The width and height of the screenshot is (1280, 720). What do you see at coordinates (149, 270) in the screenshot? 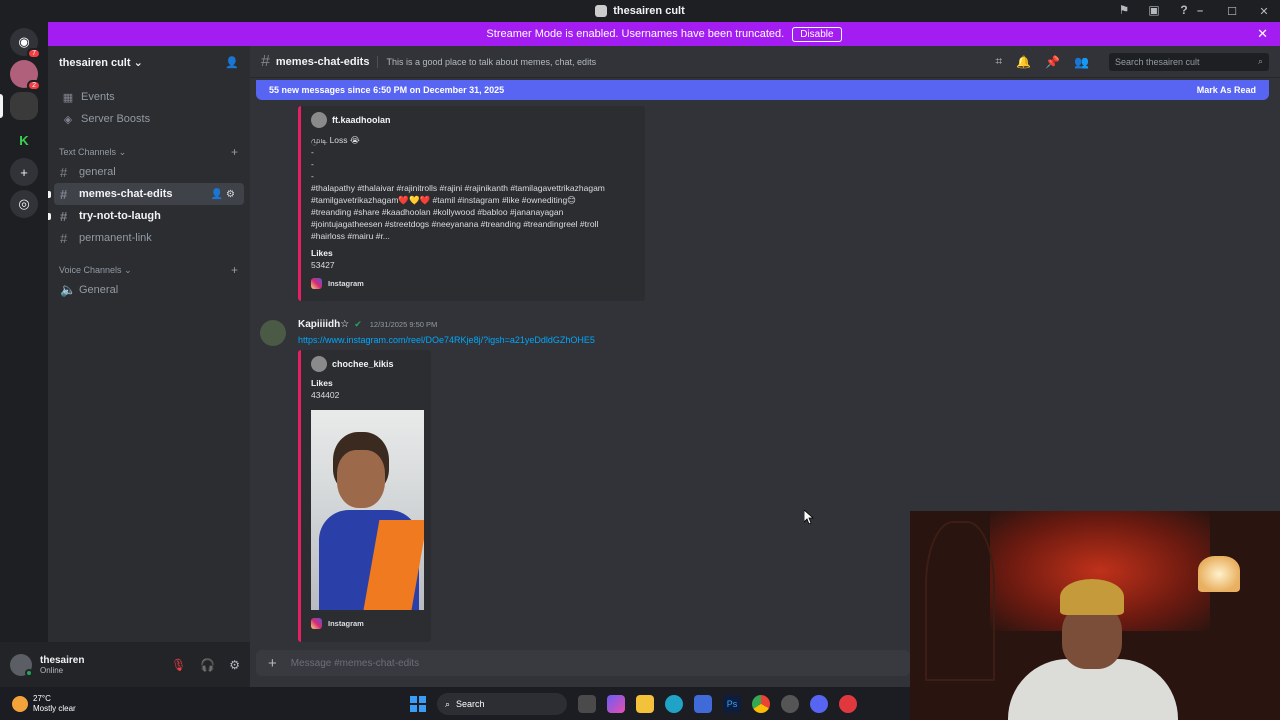
I see `category-voice-channels: Voice Channels ⌄ +` at bounding box center [149, 270].